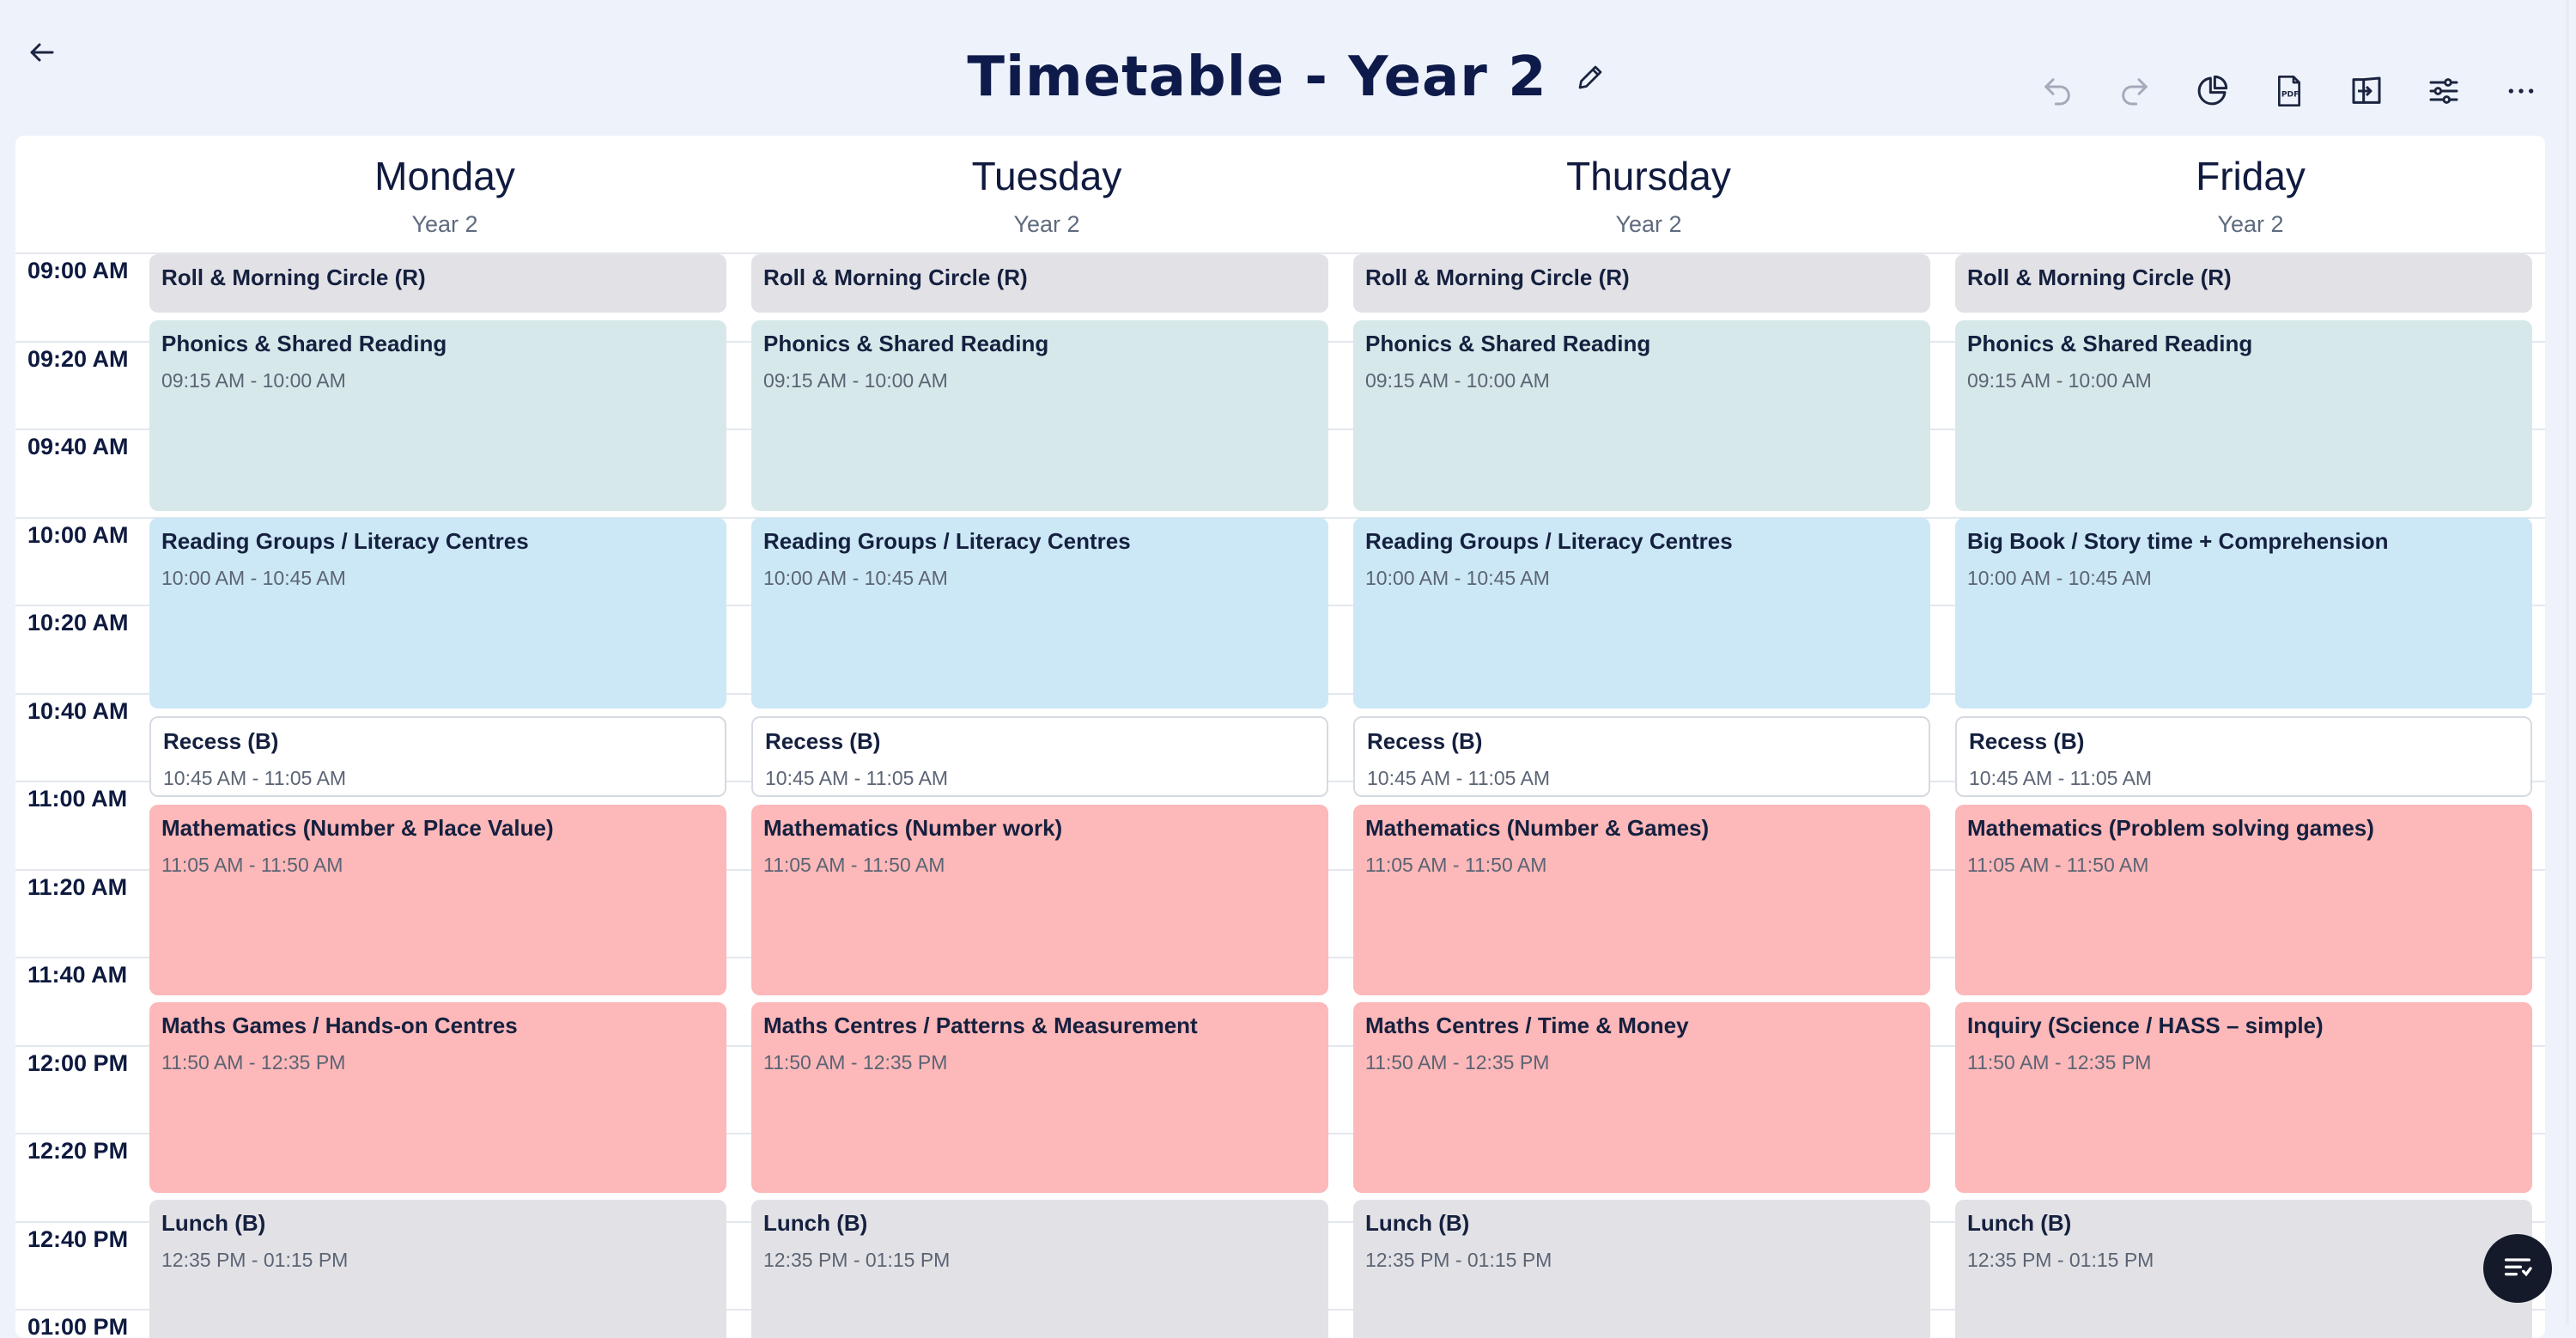  I want to click on time-label: 12:00 PM, so click(78, 1063).